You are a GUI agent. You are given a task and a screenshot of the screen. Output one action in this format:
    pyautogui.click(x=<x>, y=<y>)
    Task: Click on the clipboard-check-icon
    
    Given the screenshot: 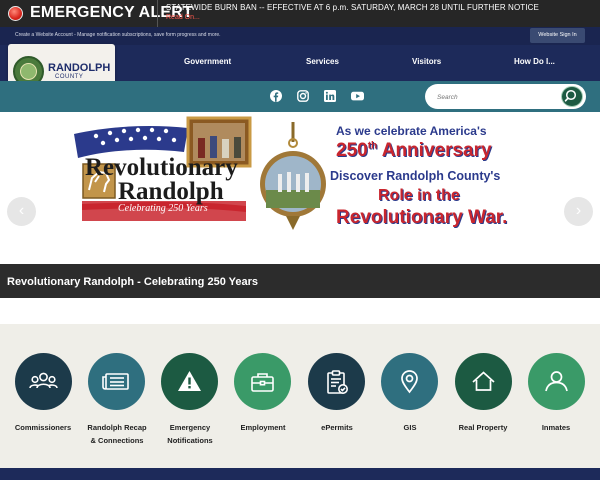 What is the action you would take?
    pyautogui.click(x=337, y=382)
    